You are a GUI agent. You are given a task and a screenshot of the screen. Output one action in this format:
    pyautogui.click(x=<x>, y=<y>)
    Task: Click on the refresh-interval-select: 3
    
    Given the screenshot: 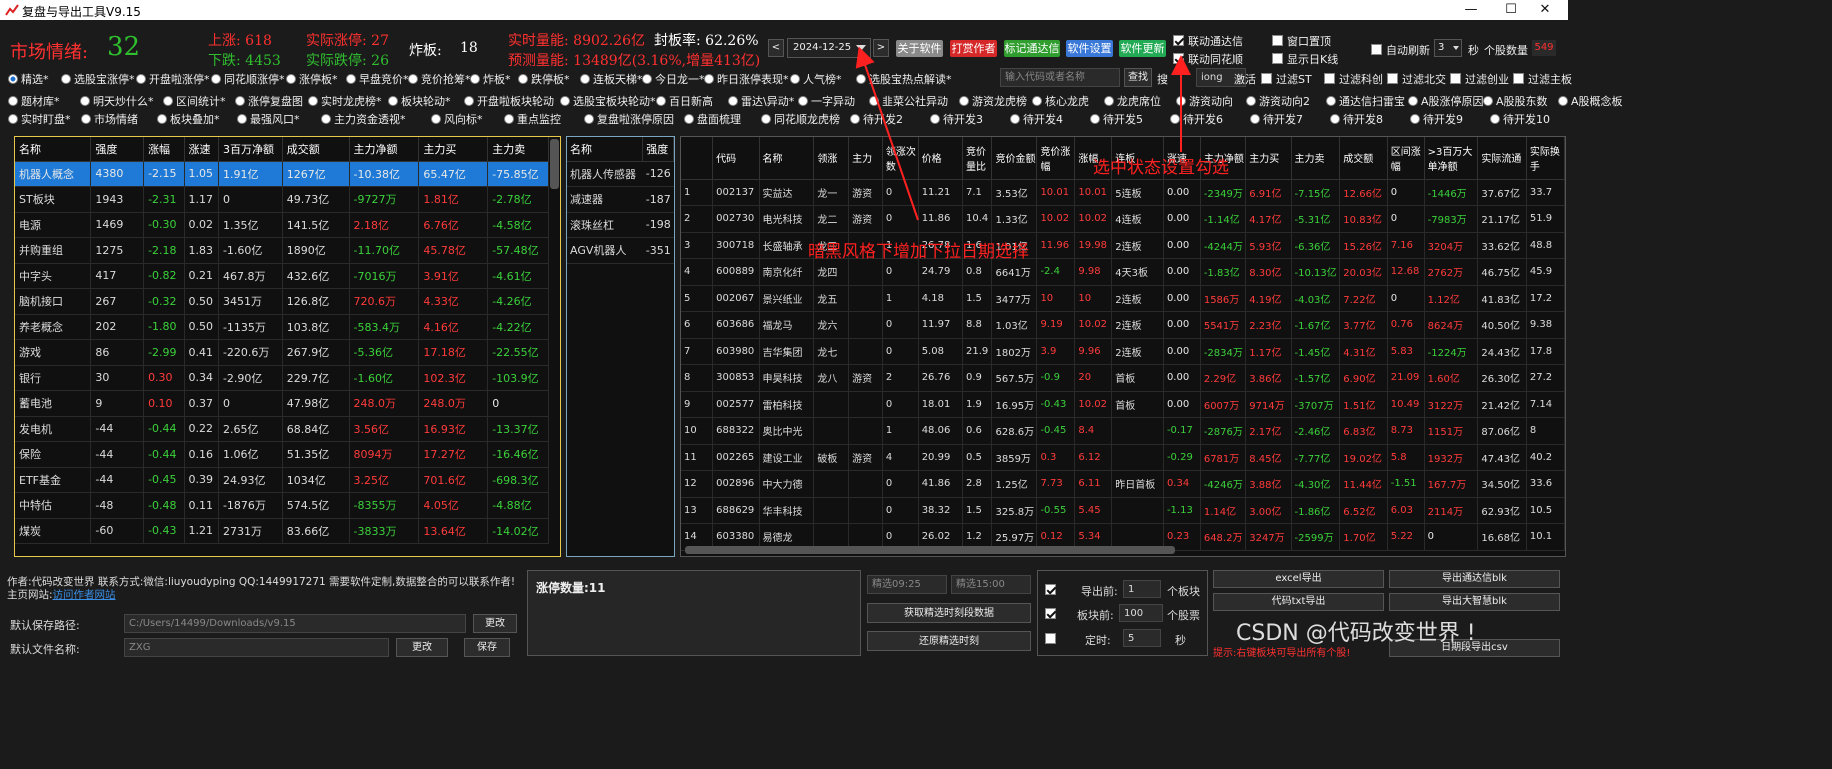 What is the action you would take?
    pyautogui.click(x=1448, y=48)
    